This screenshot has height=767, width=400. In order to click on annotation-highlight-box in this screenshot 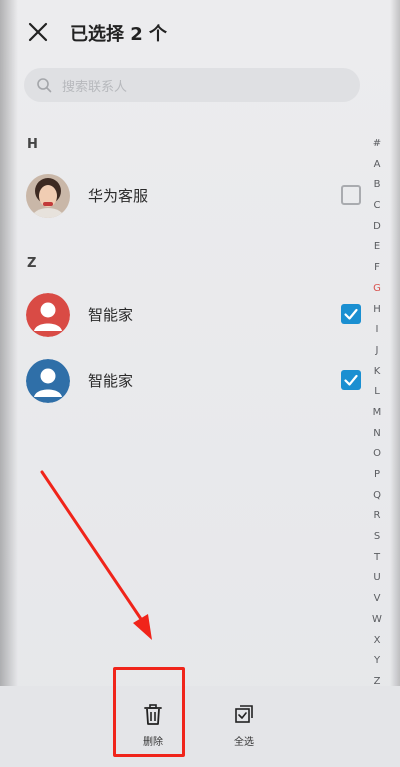, I will do `click(149, 712)`.